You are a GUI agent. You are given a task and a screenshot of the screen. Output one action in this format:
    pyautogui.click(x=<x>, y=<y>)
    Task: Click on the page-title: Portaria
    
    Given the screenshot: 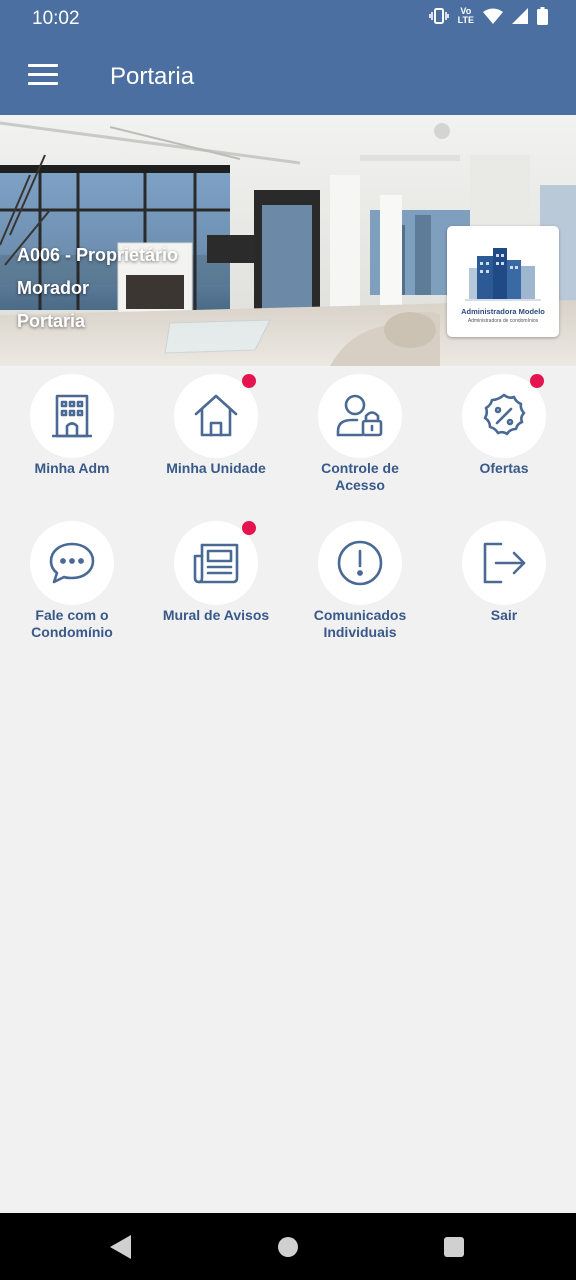 What is the action you would take?
    pyautogui.click(x=152, y=76)
    